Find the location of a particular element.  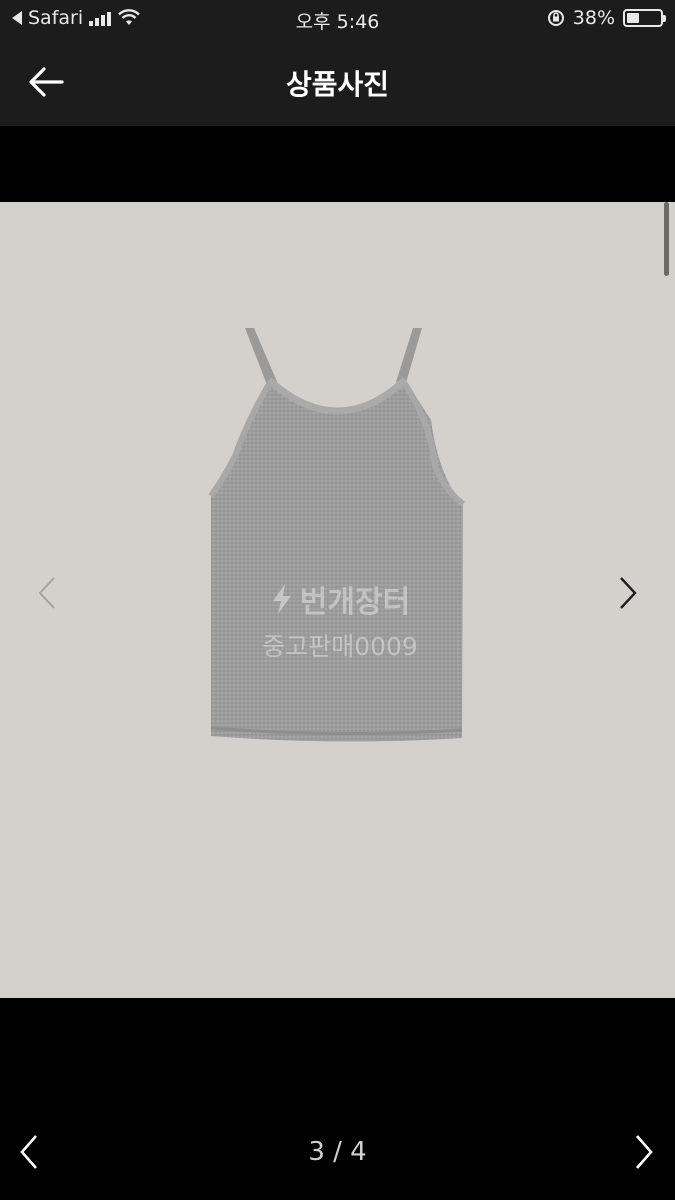

product-image-knit-tank-top is located at coordinates (336, 535).